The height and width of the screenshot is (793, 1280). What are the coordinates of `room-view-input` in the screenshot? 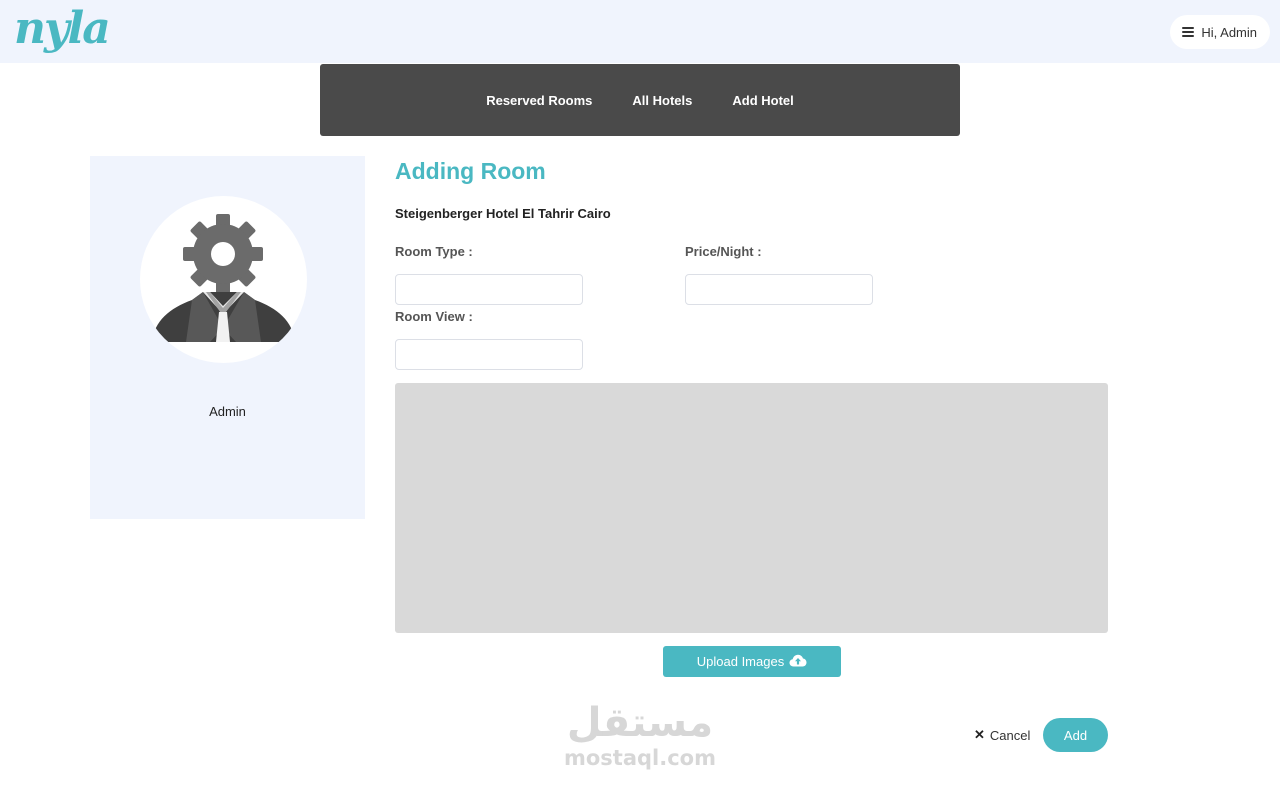 It's located at (489, 354).